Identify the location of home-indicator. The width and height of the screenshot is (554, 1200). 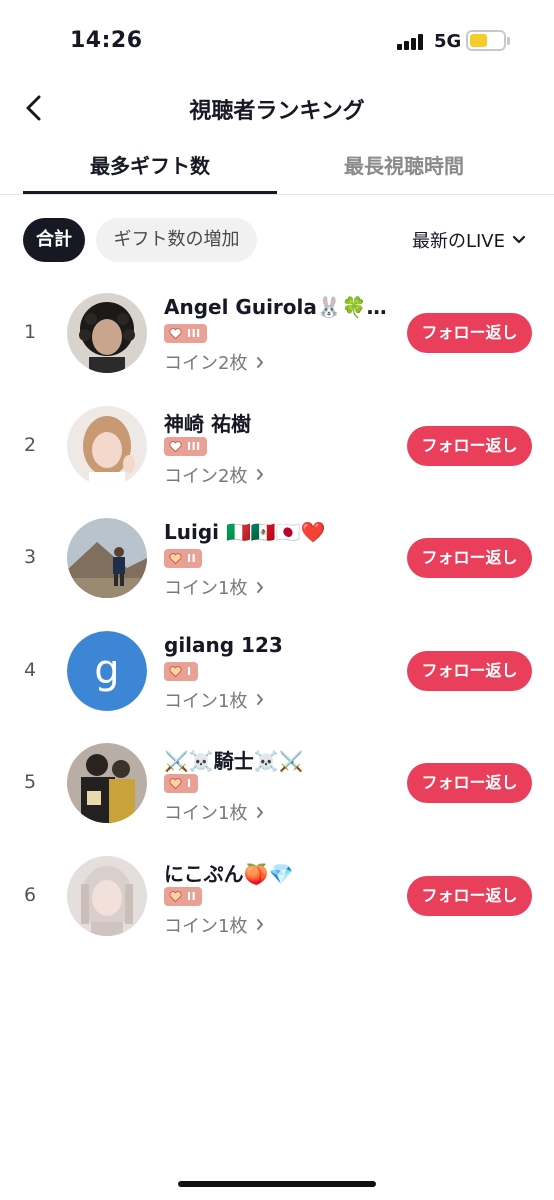
(277, 1184).